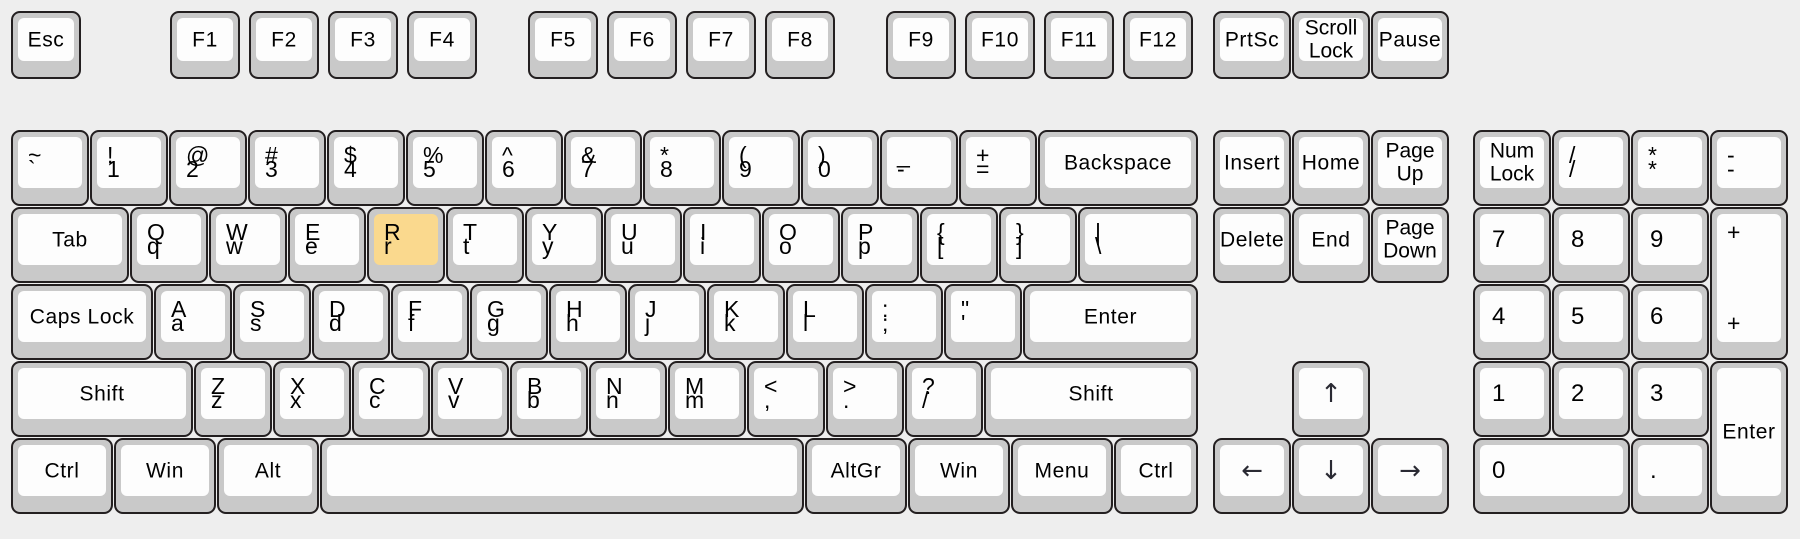 This screenshot has width=1800, height=539. I want to click on key-f8: F8, so click(800, 45).